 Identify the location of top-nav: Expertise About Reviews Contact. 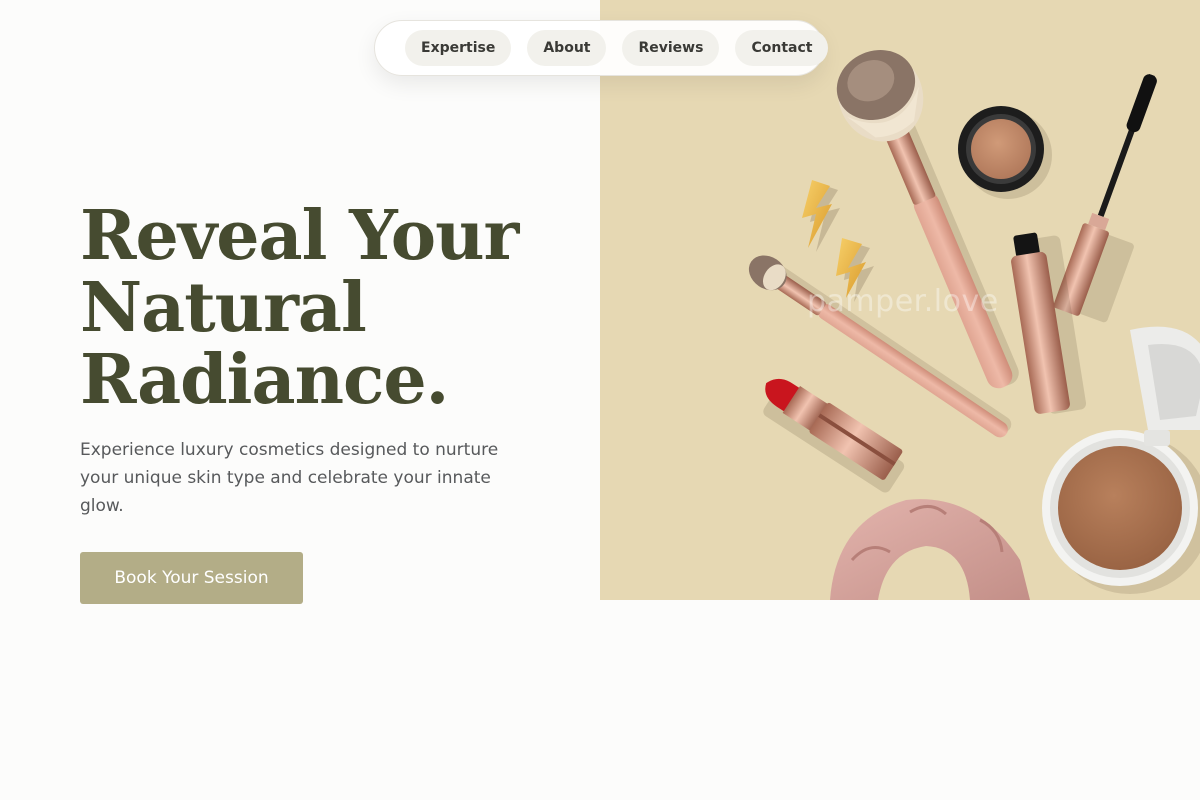
(601, 48).